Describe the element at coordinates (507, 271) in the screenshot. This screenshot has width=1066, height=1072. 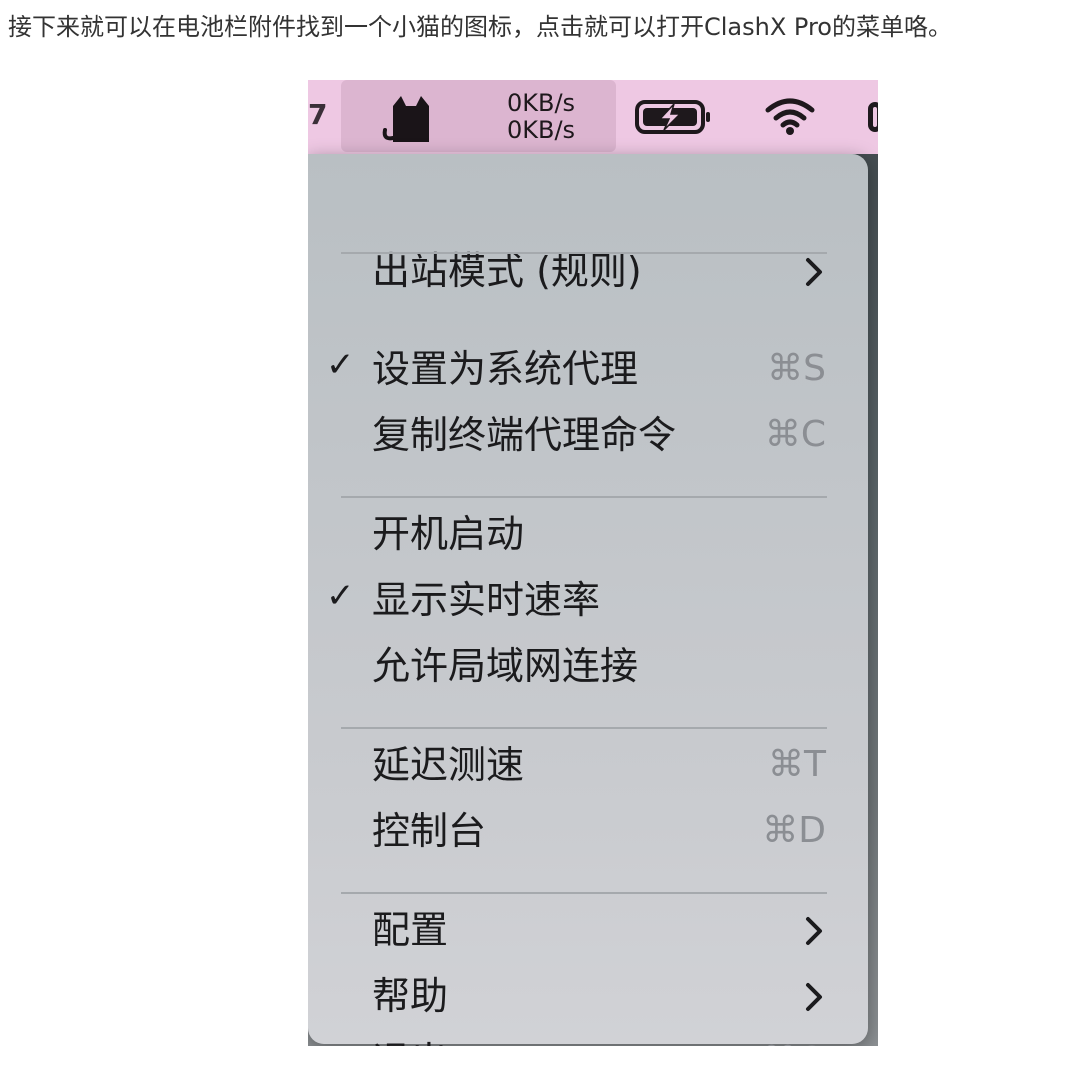
I see `menu-item-label: 出站模式 (规则)` at that location.